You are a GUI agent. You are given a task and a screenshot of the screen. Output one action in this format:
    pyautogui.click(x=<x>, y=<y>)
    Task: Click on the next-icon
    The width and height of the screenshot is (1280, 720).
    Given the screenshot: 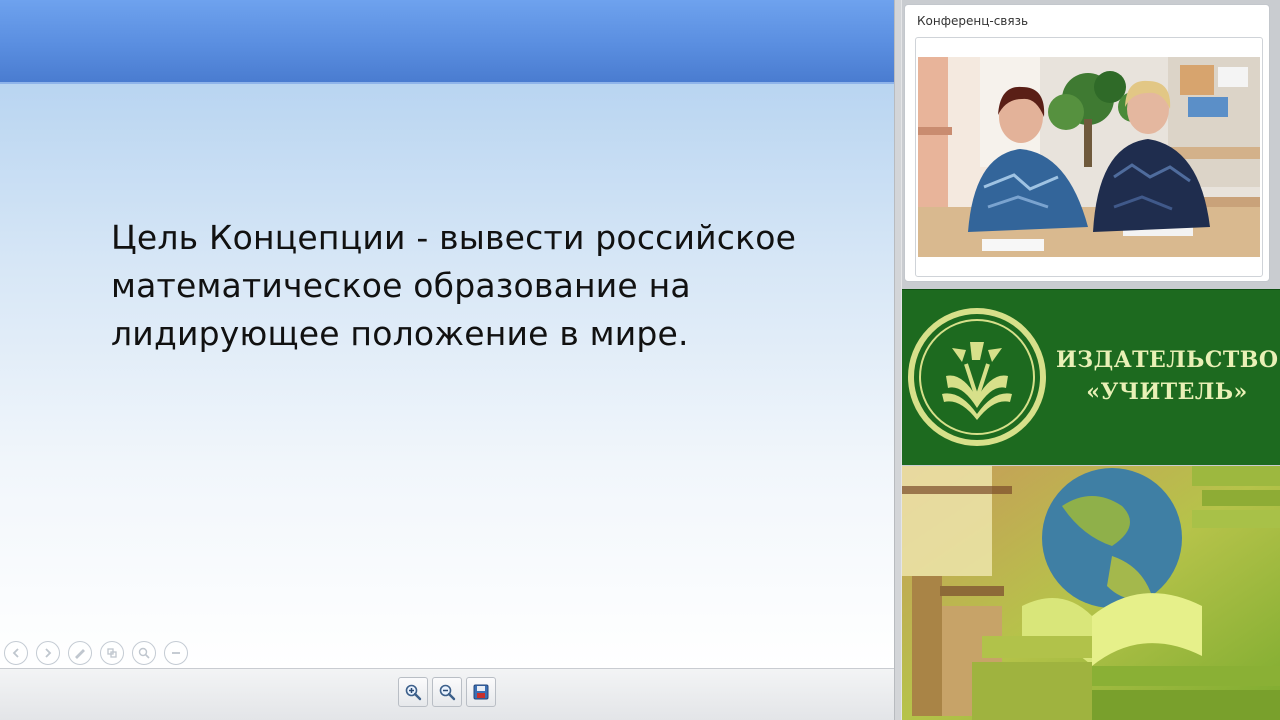 What is the action you would take?
    pyautogui.click(x=48, y=653)
    